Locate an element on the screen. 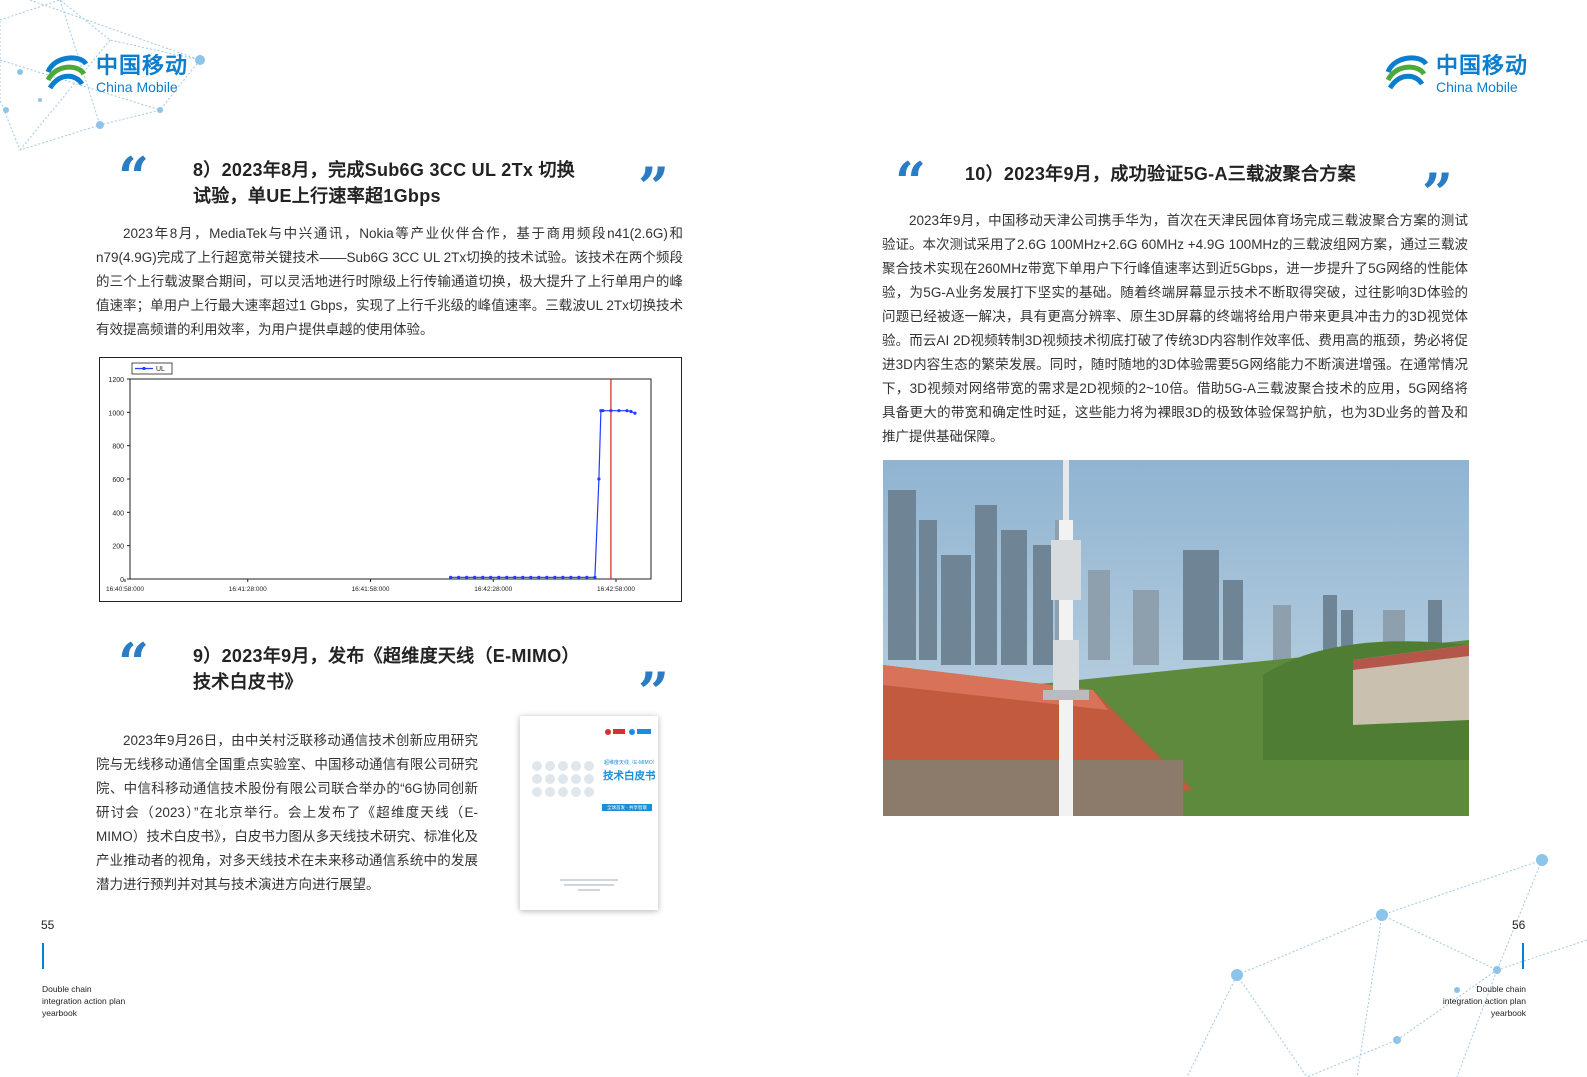  legend-marker is located at coordinates (144, 368).